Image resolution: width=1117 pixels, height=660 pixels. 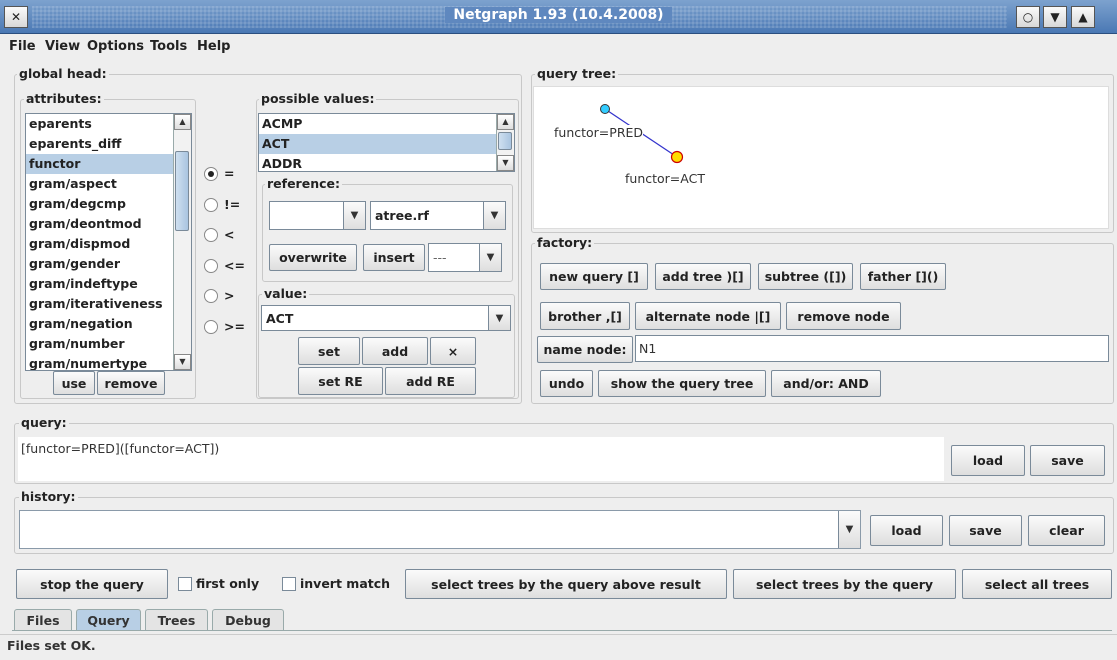 What do you see at coordinates (386, 318) in the screenshot?
I see `value-combo: ACT ▼` at bounding box center [386, 318].